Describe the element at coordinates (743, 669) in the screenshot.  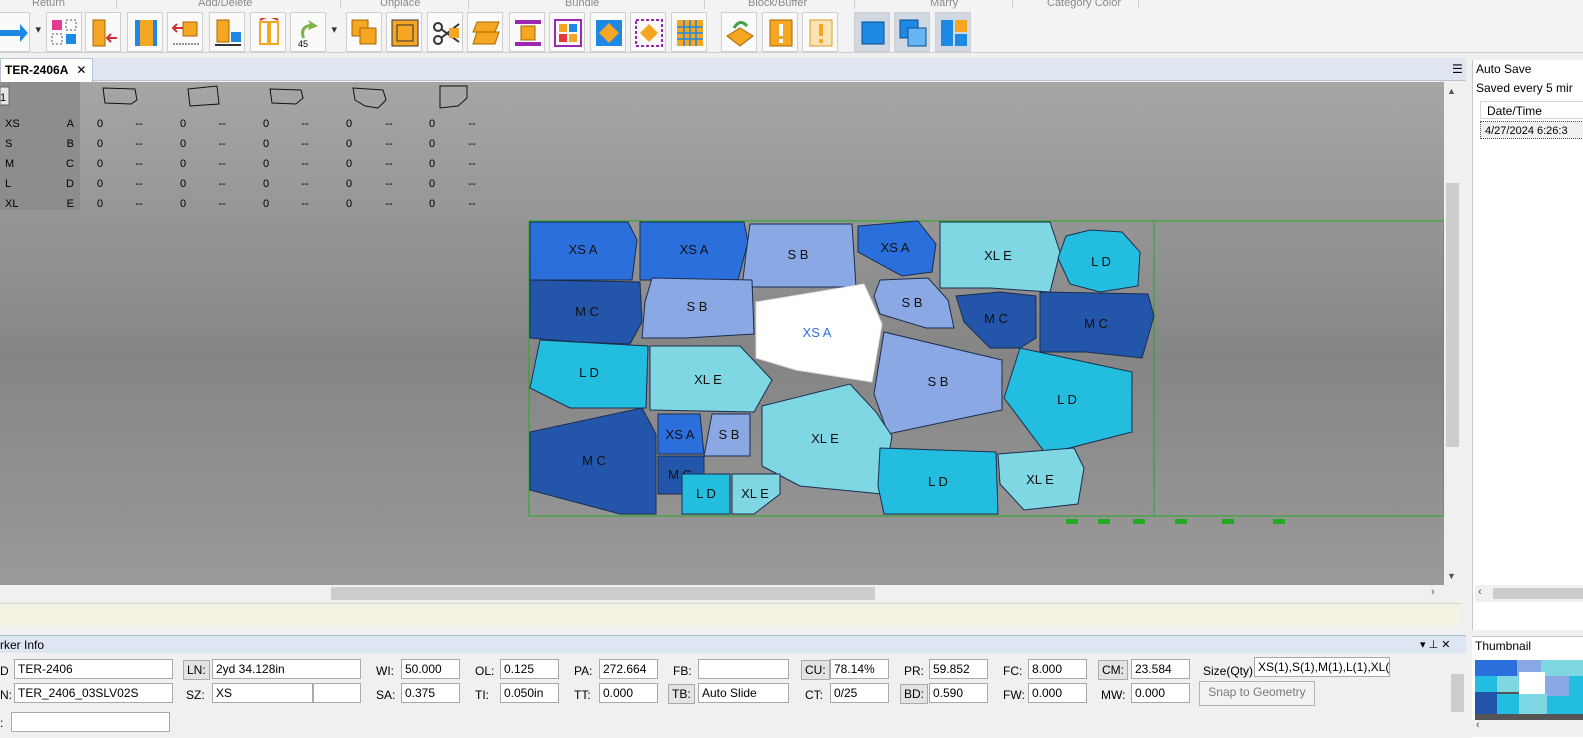
I see `fb-field` at that location.